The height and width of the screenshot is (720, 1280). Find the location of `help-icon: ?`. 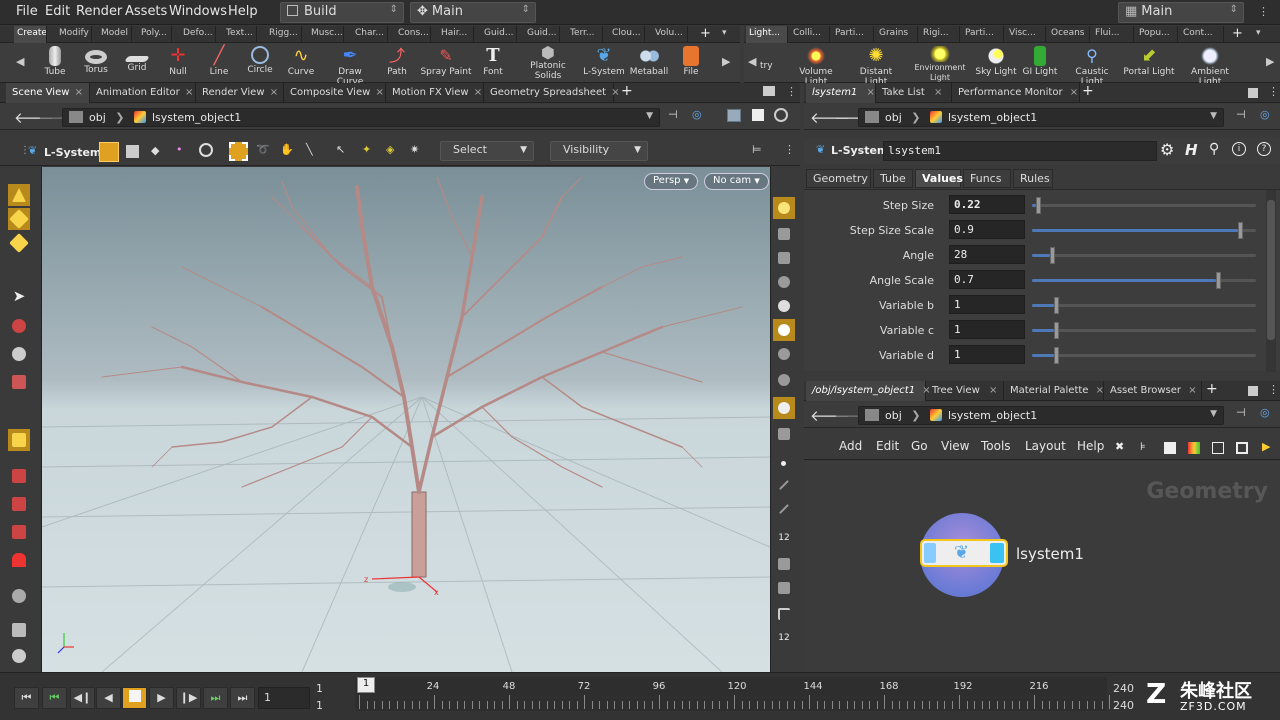

help-icon: ? is located at coordinates (1264, 149).